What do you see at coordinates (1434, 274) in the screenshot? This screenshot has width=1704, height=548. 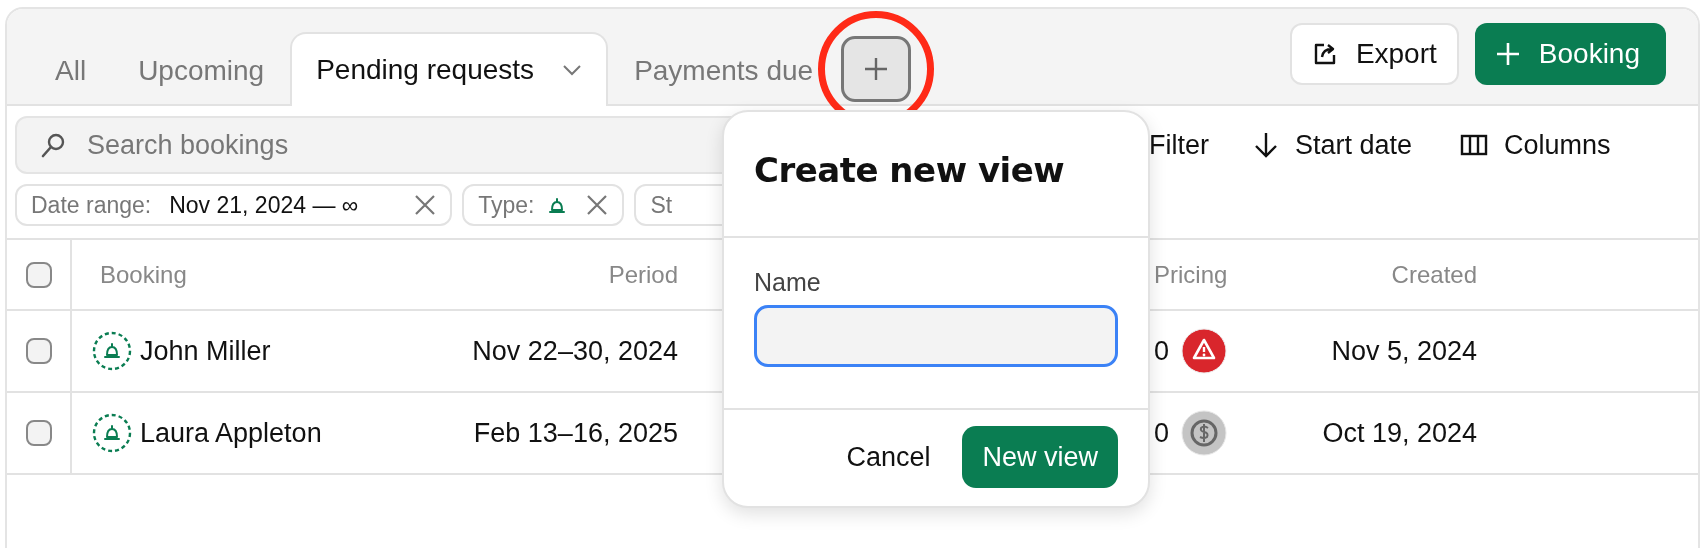 I see `column-header: Created` at bounding box center [1434, 274].